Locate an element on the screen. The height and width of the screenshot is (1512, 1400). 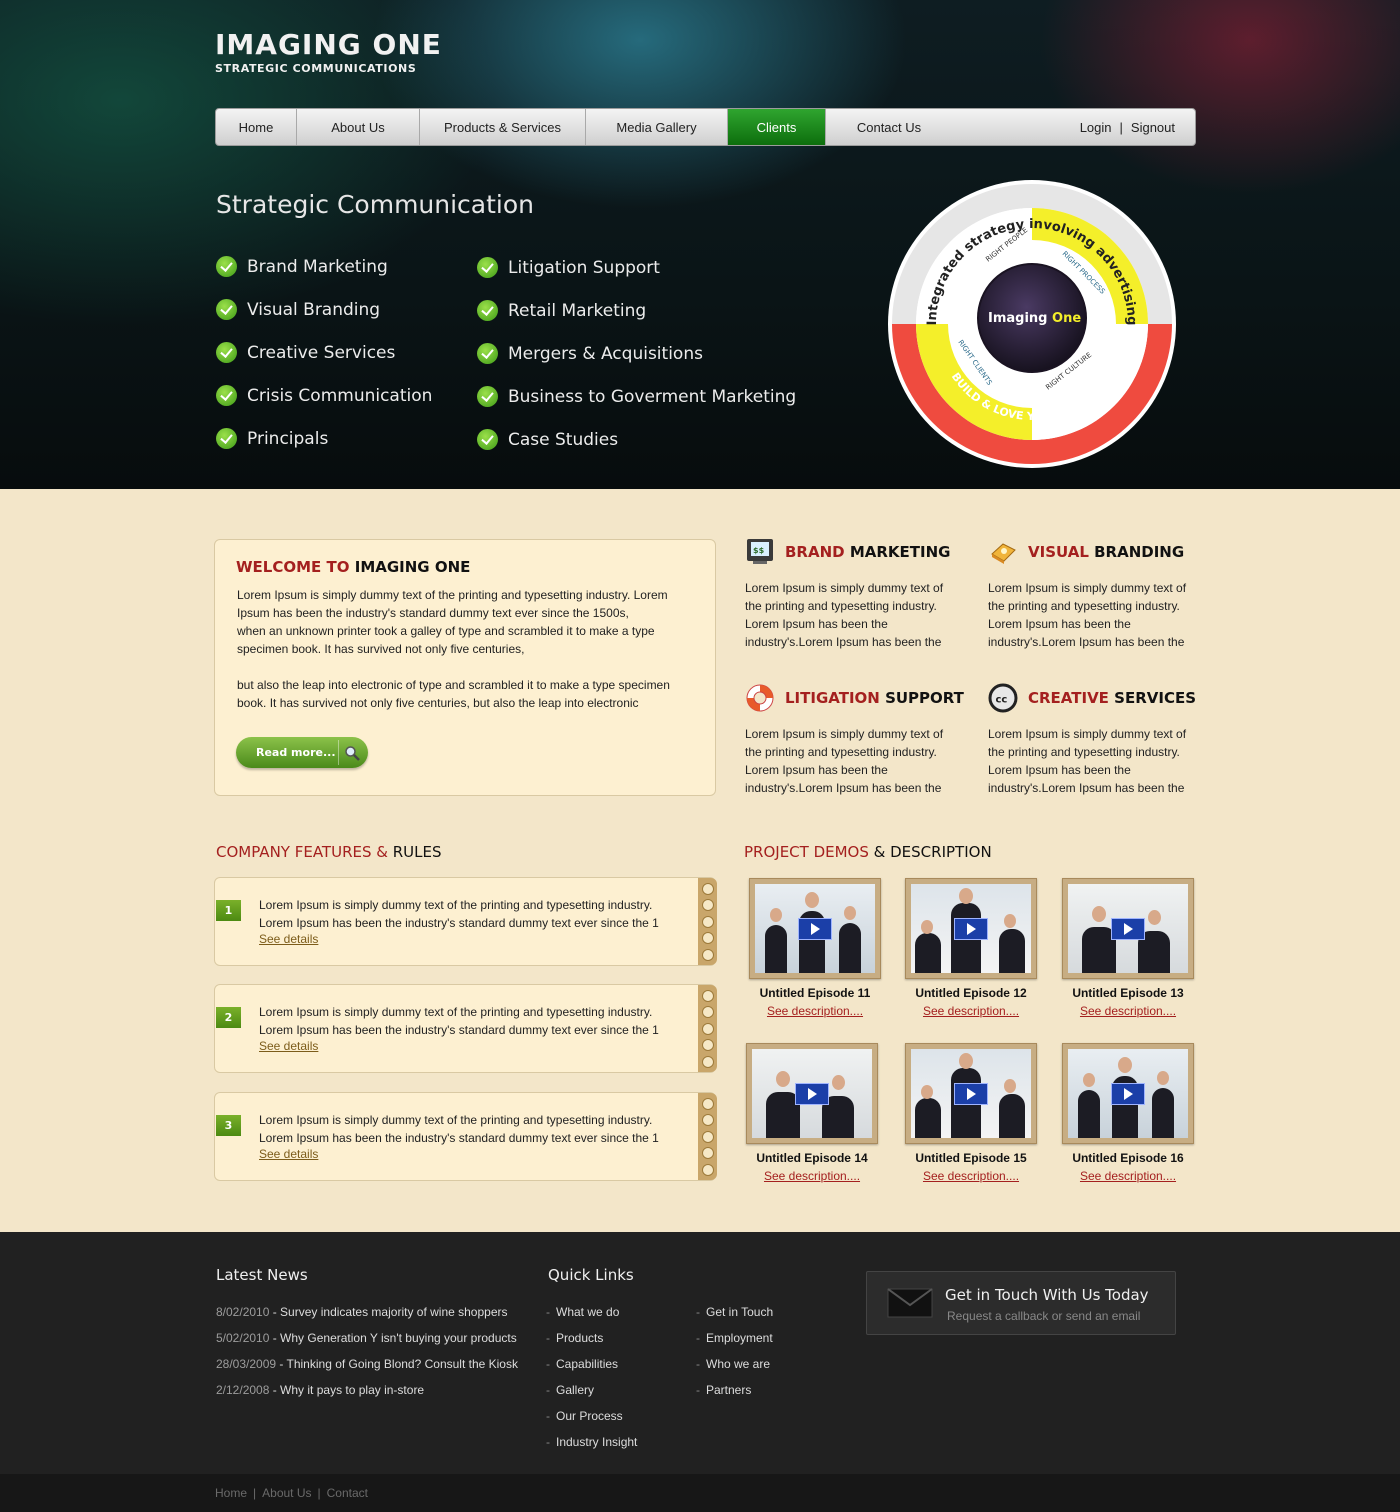
feature-title: cc CREATIVE SERVICES is located at coordinates (1098, 698).